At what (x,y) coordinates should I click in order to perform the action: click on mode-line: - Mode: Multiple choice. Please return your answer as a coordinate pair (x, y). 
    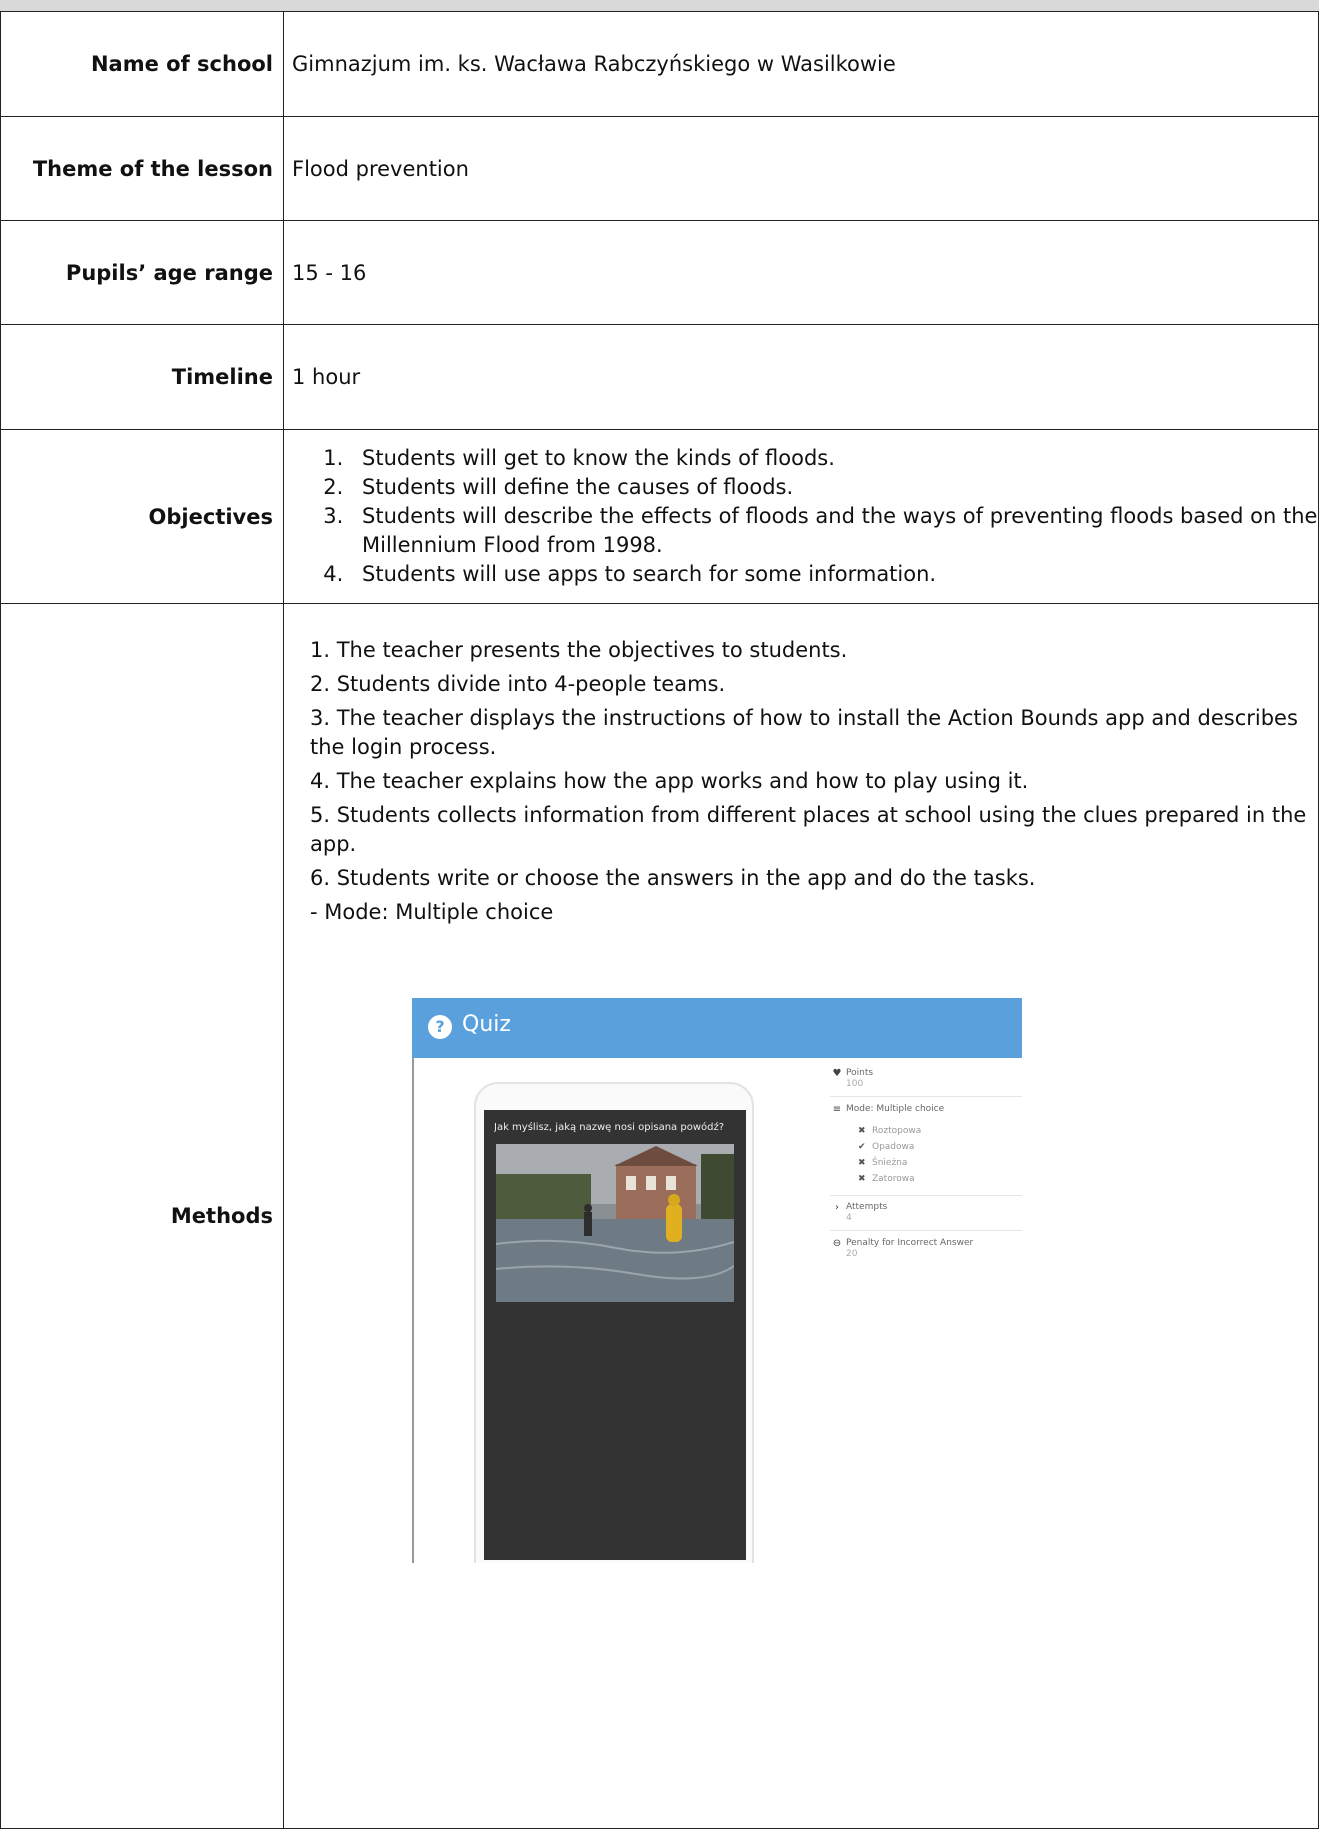
    Looking at the image, I should click on (432, 912).